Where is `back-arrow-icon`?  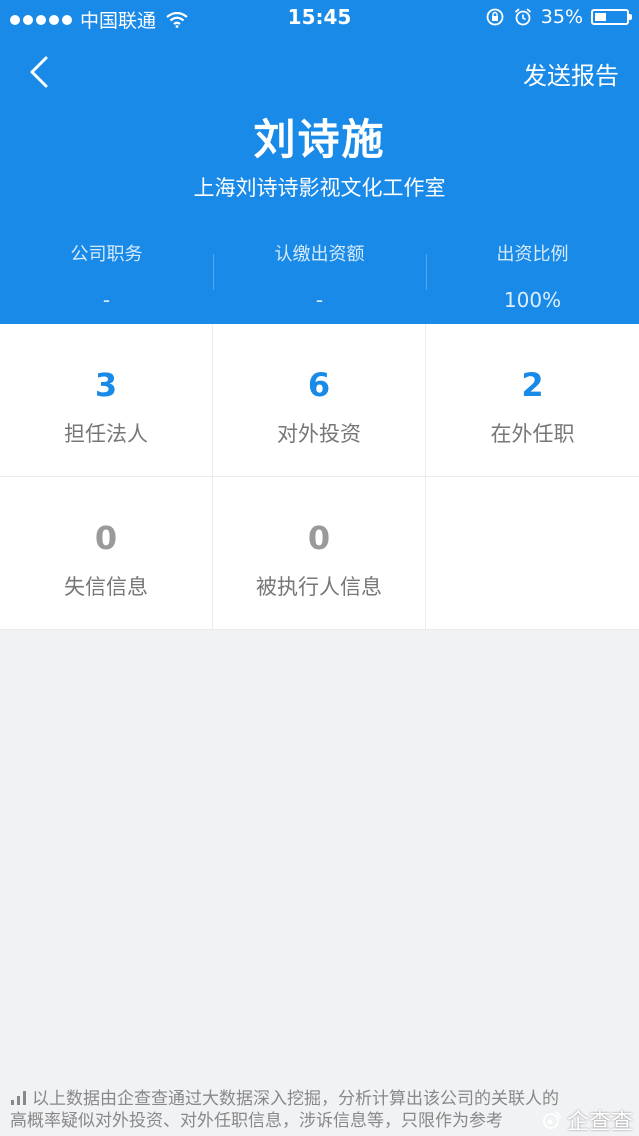
back-arrow-icon is located at coordinates (42, 72).